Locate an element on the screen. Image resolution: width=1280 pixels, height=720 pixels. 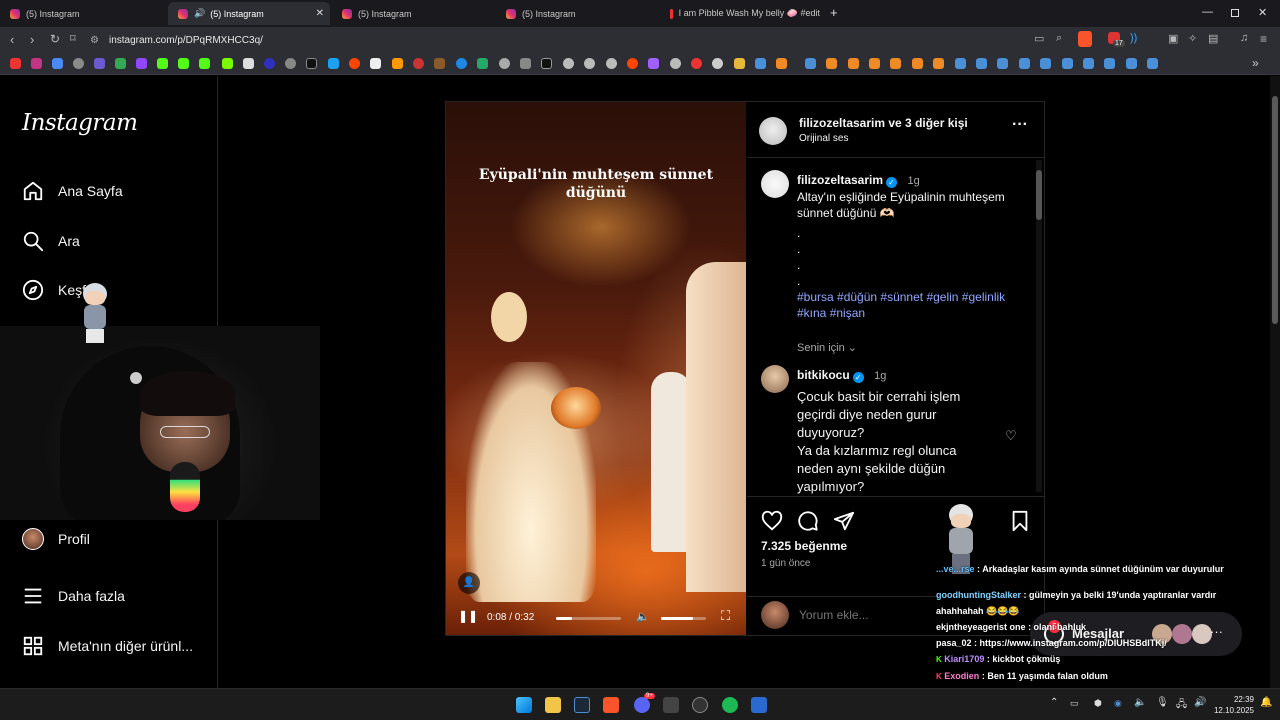
comment-username: bitkikocu is located at coordinates (823, 375).